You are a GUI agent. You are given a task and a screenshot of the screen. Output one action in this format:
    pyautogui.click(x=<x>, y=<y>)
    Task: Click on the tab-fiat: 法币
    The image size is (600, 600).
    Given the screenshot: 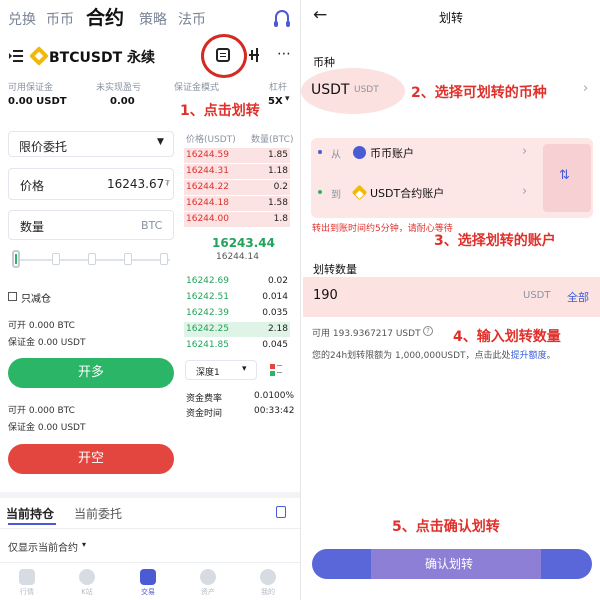 What is the action you would take?
    pyautogui.click(x=192, y=19)
    